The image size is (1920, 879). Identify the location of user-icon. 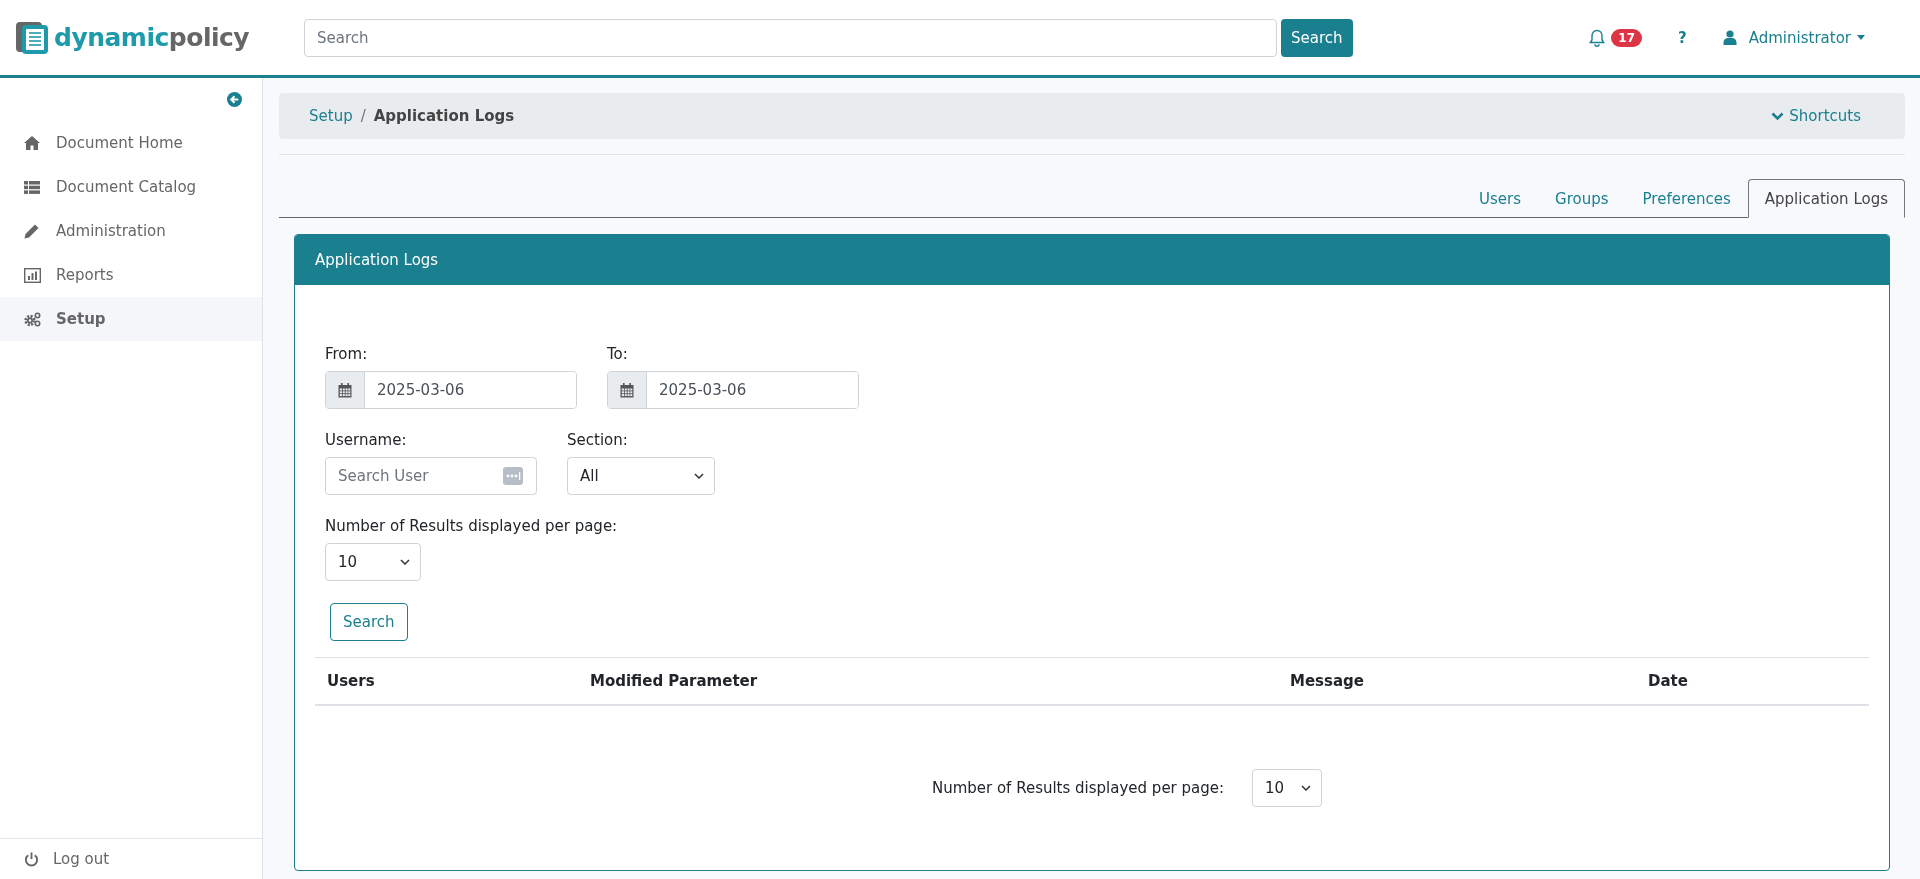
(1729, 37).